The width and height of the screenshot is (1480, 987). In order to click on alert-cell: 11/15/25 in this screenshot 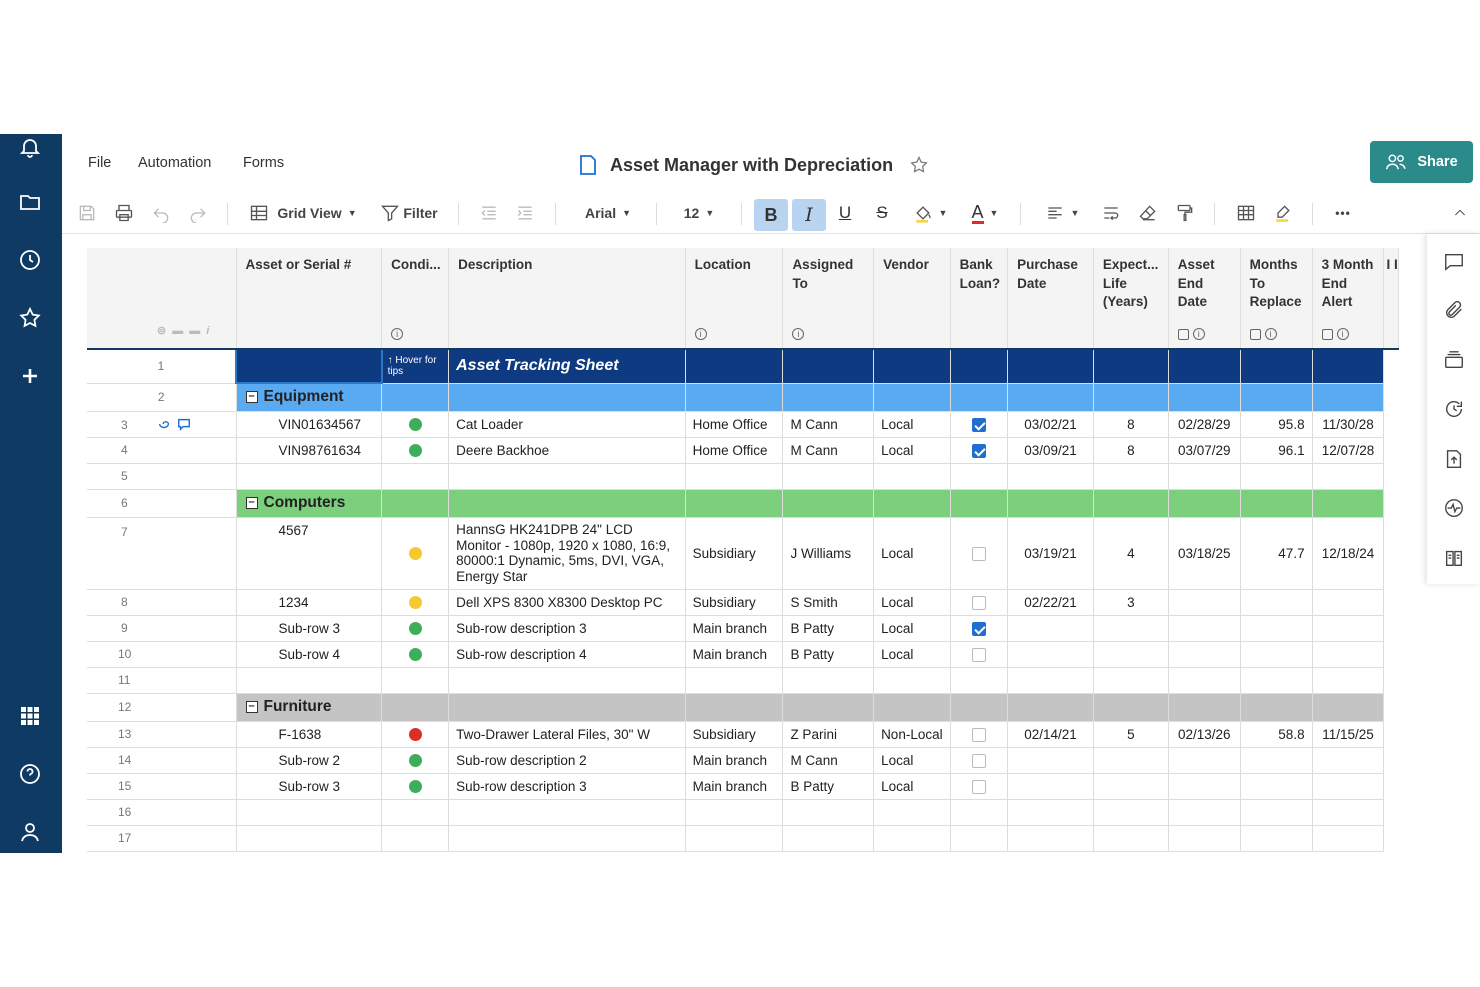, I will do `click(1348, 734)`.